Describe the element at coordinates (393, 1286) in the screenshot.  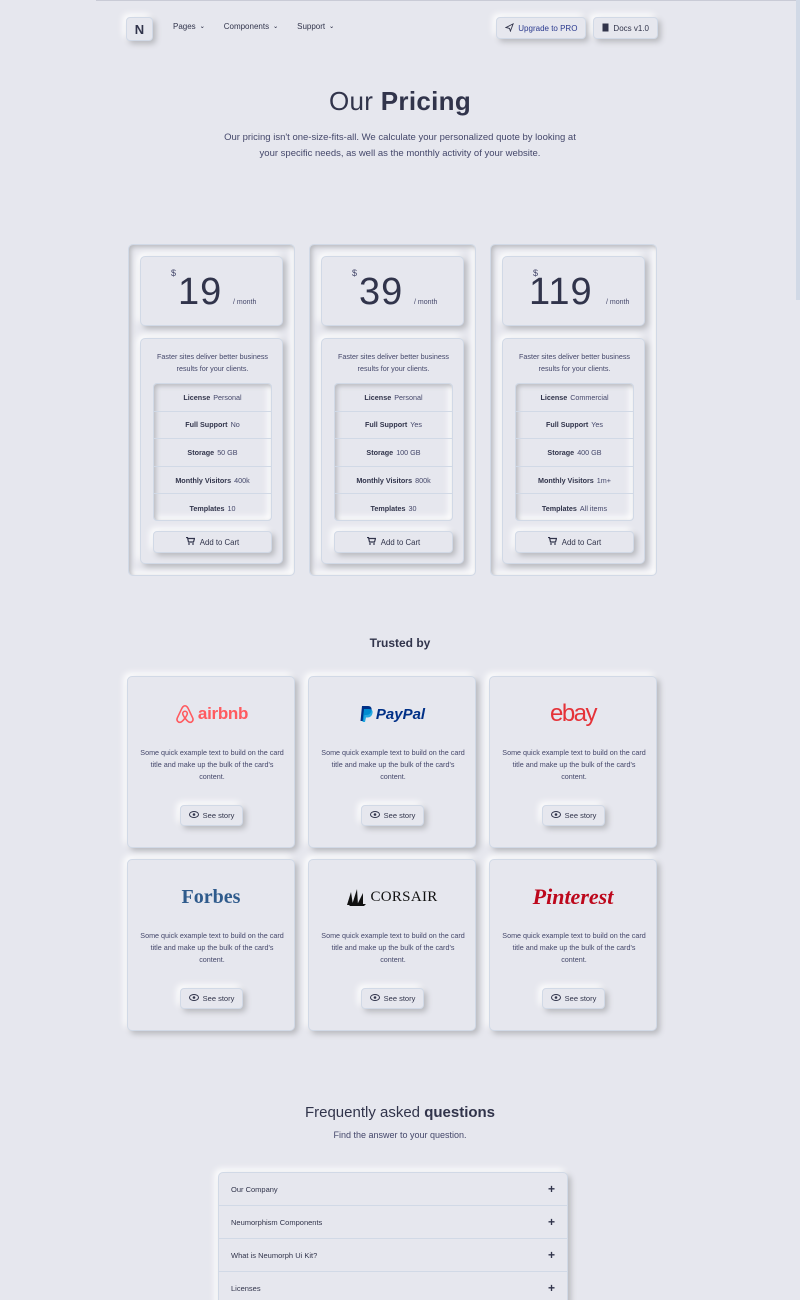
I see `faq-item: Licenses +` at that location.